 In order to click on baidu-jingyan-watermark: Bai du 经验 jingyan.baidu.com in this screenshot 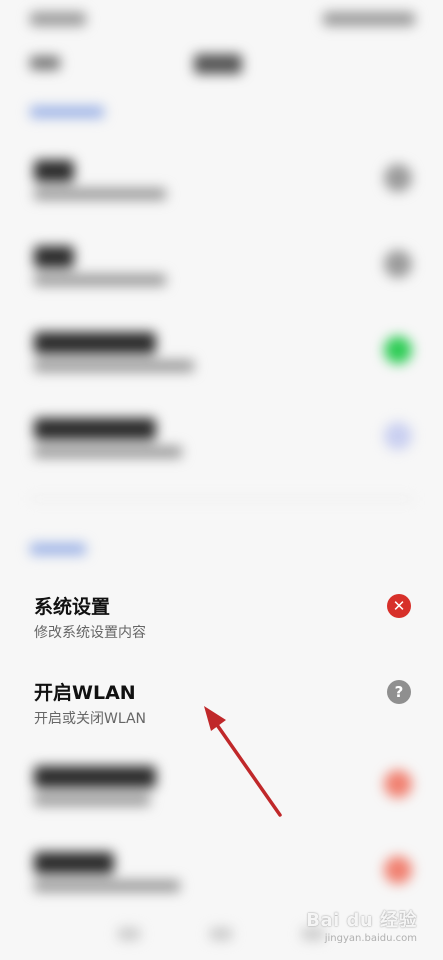, I will do `click(361, 925)`.